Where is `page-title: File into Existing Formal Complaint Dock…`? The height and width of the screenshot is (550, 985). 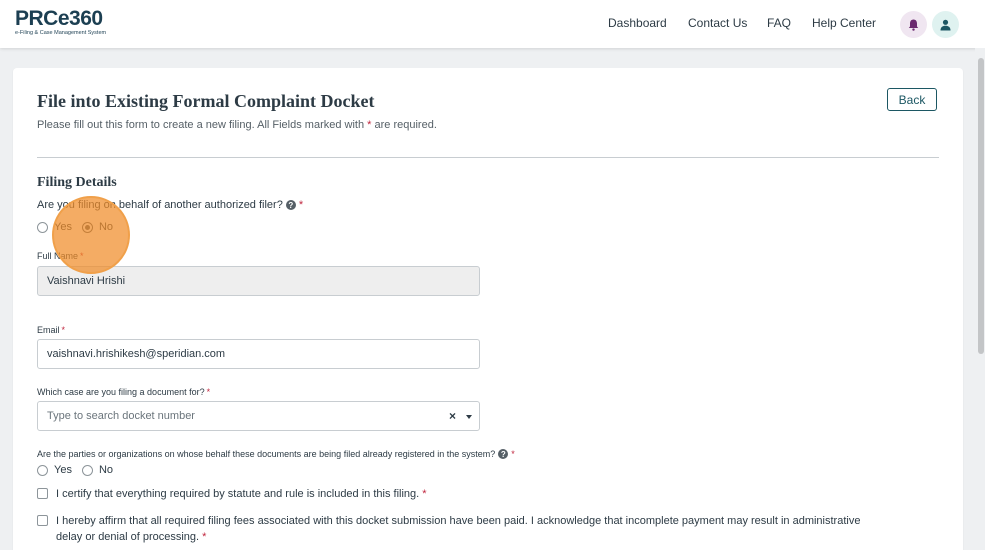
page-title: File into Existing Formal Complaint Dock… is located at coordinates (206, 101).